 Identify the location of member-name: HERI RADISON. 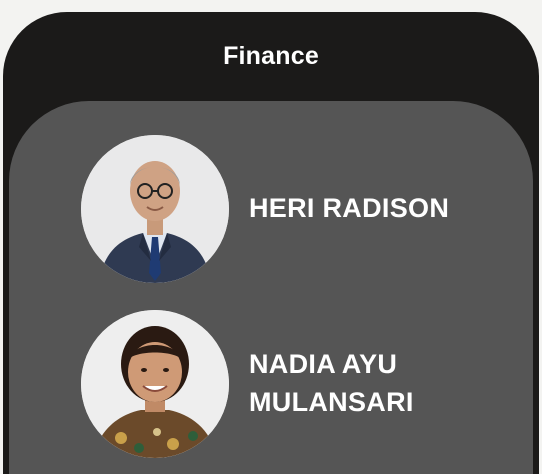
(349, 208).